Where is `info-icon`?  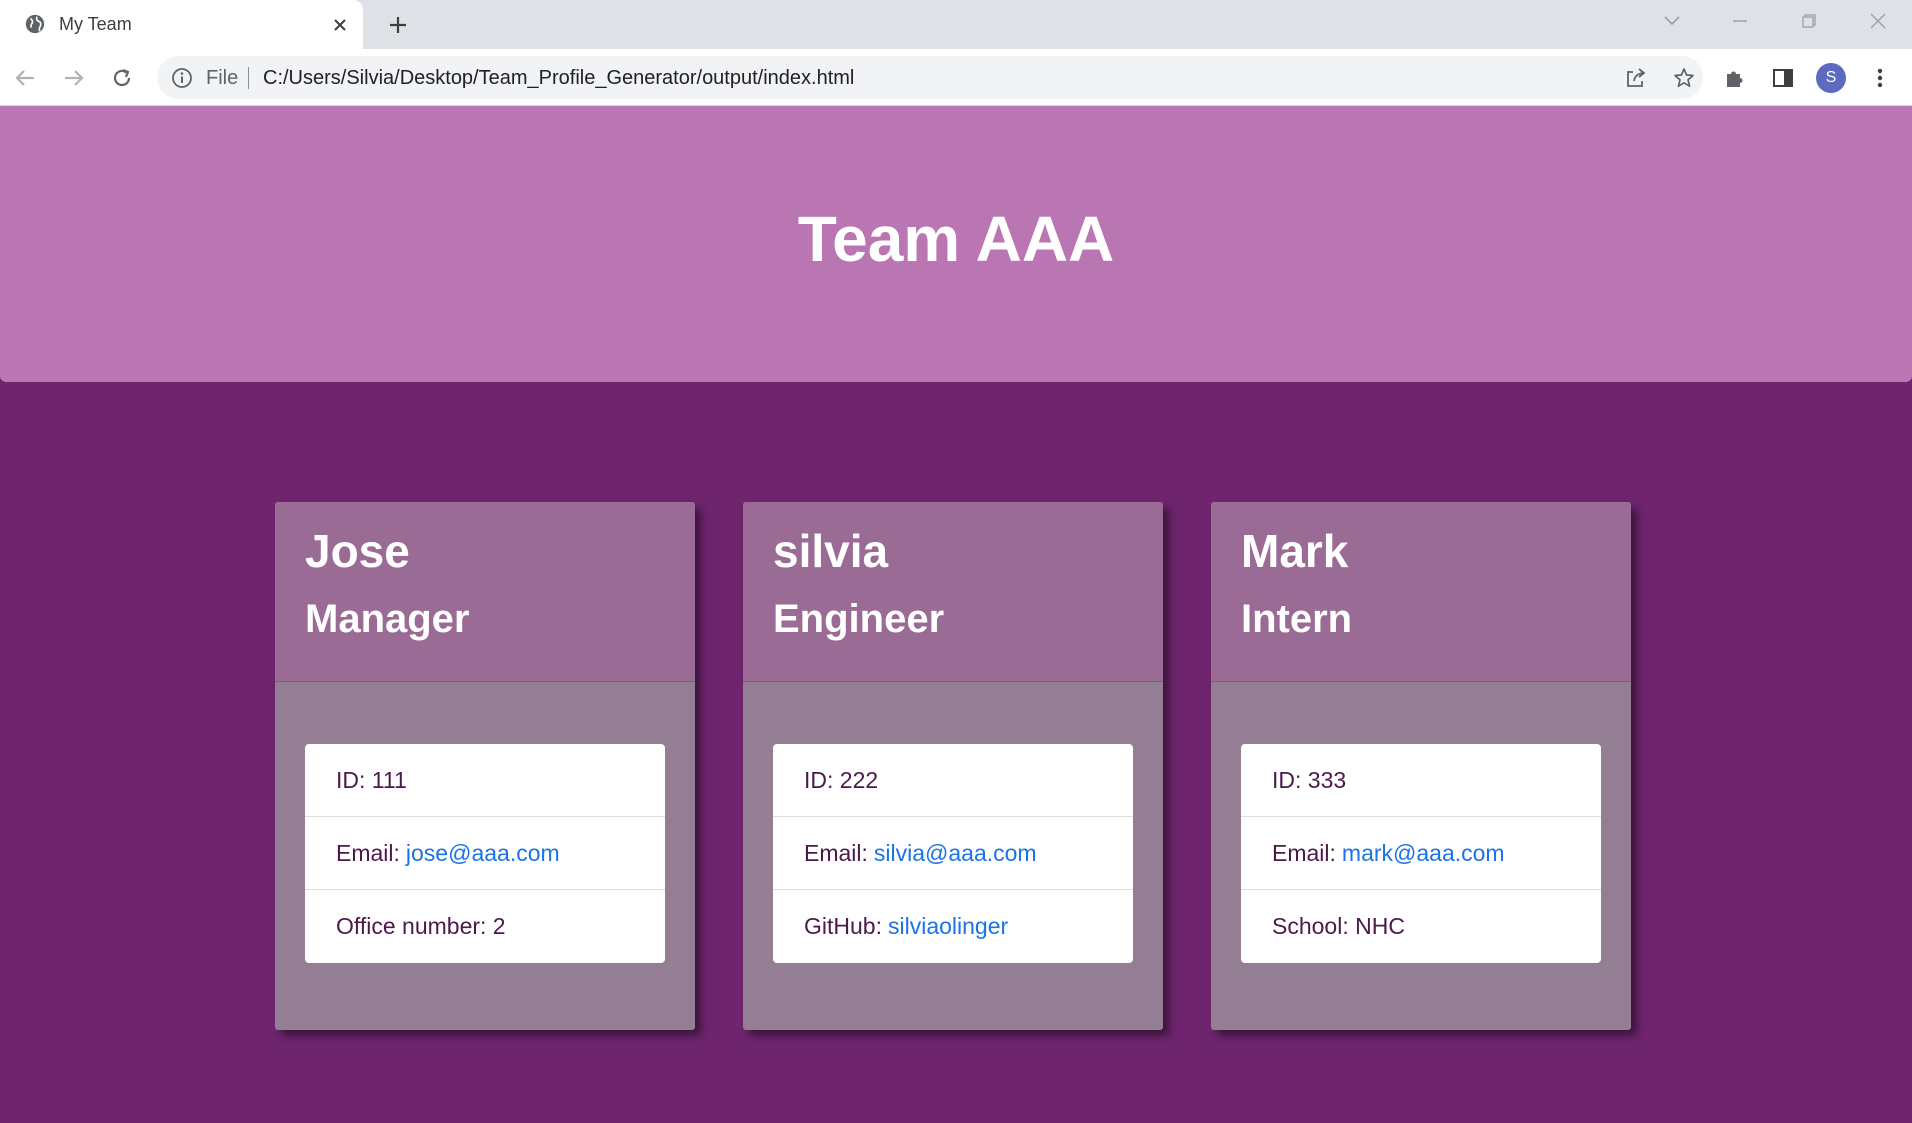
info-icon is located at coordinates (182, 78).